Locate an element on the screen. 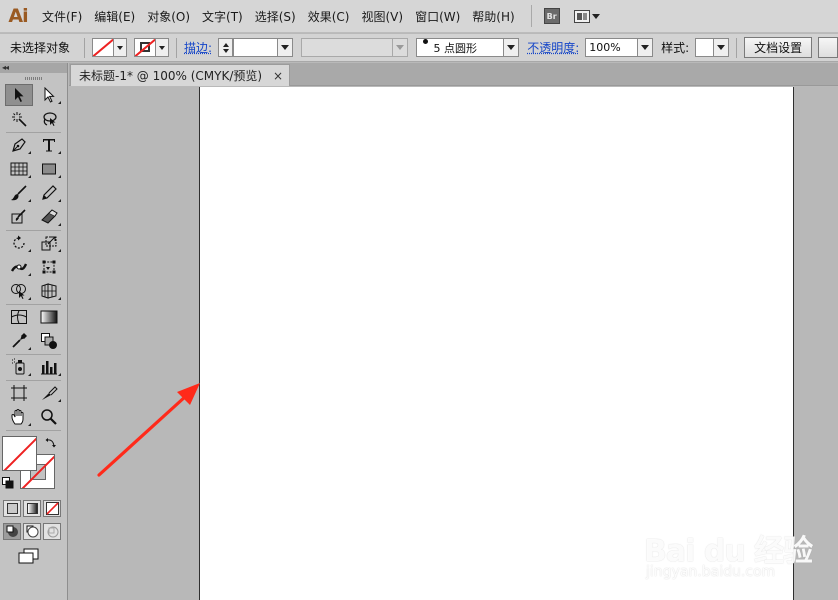 Image resolution: width=838 pixels, height=600 pixels. gradient-icon is located at coordinates (48, 317).